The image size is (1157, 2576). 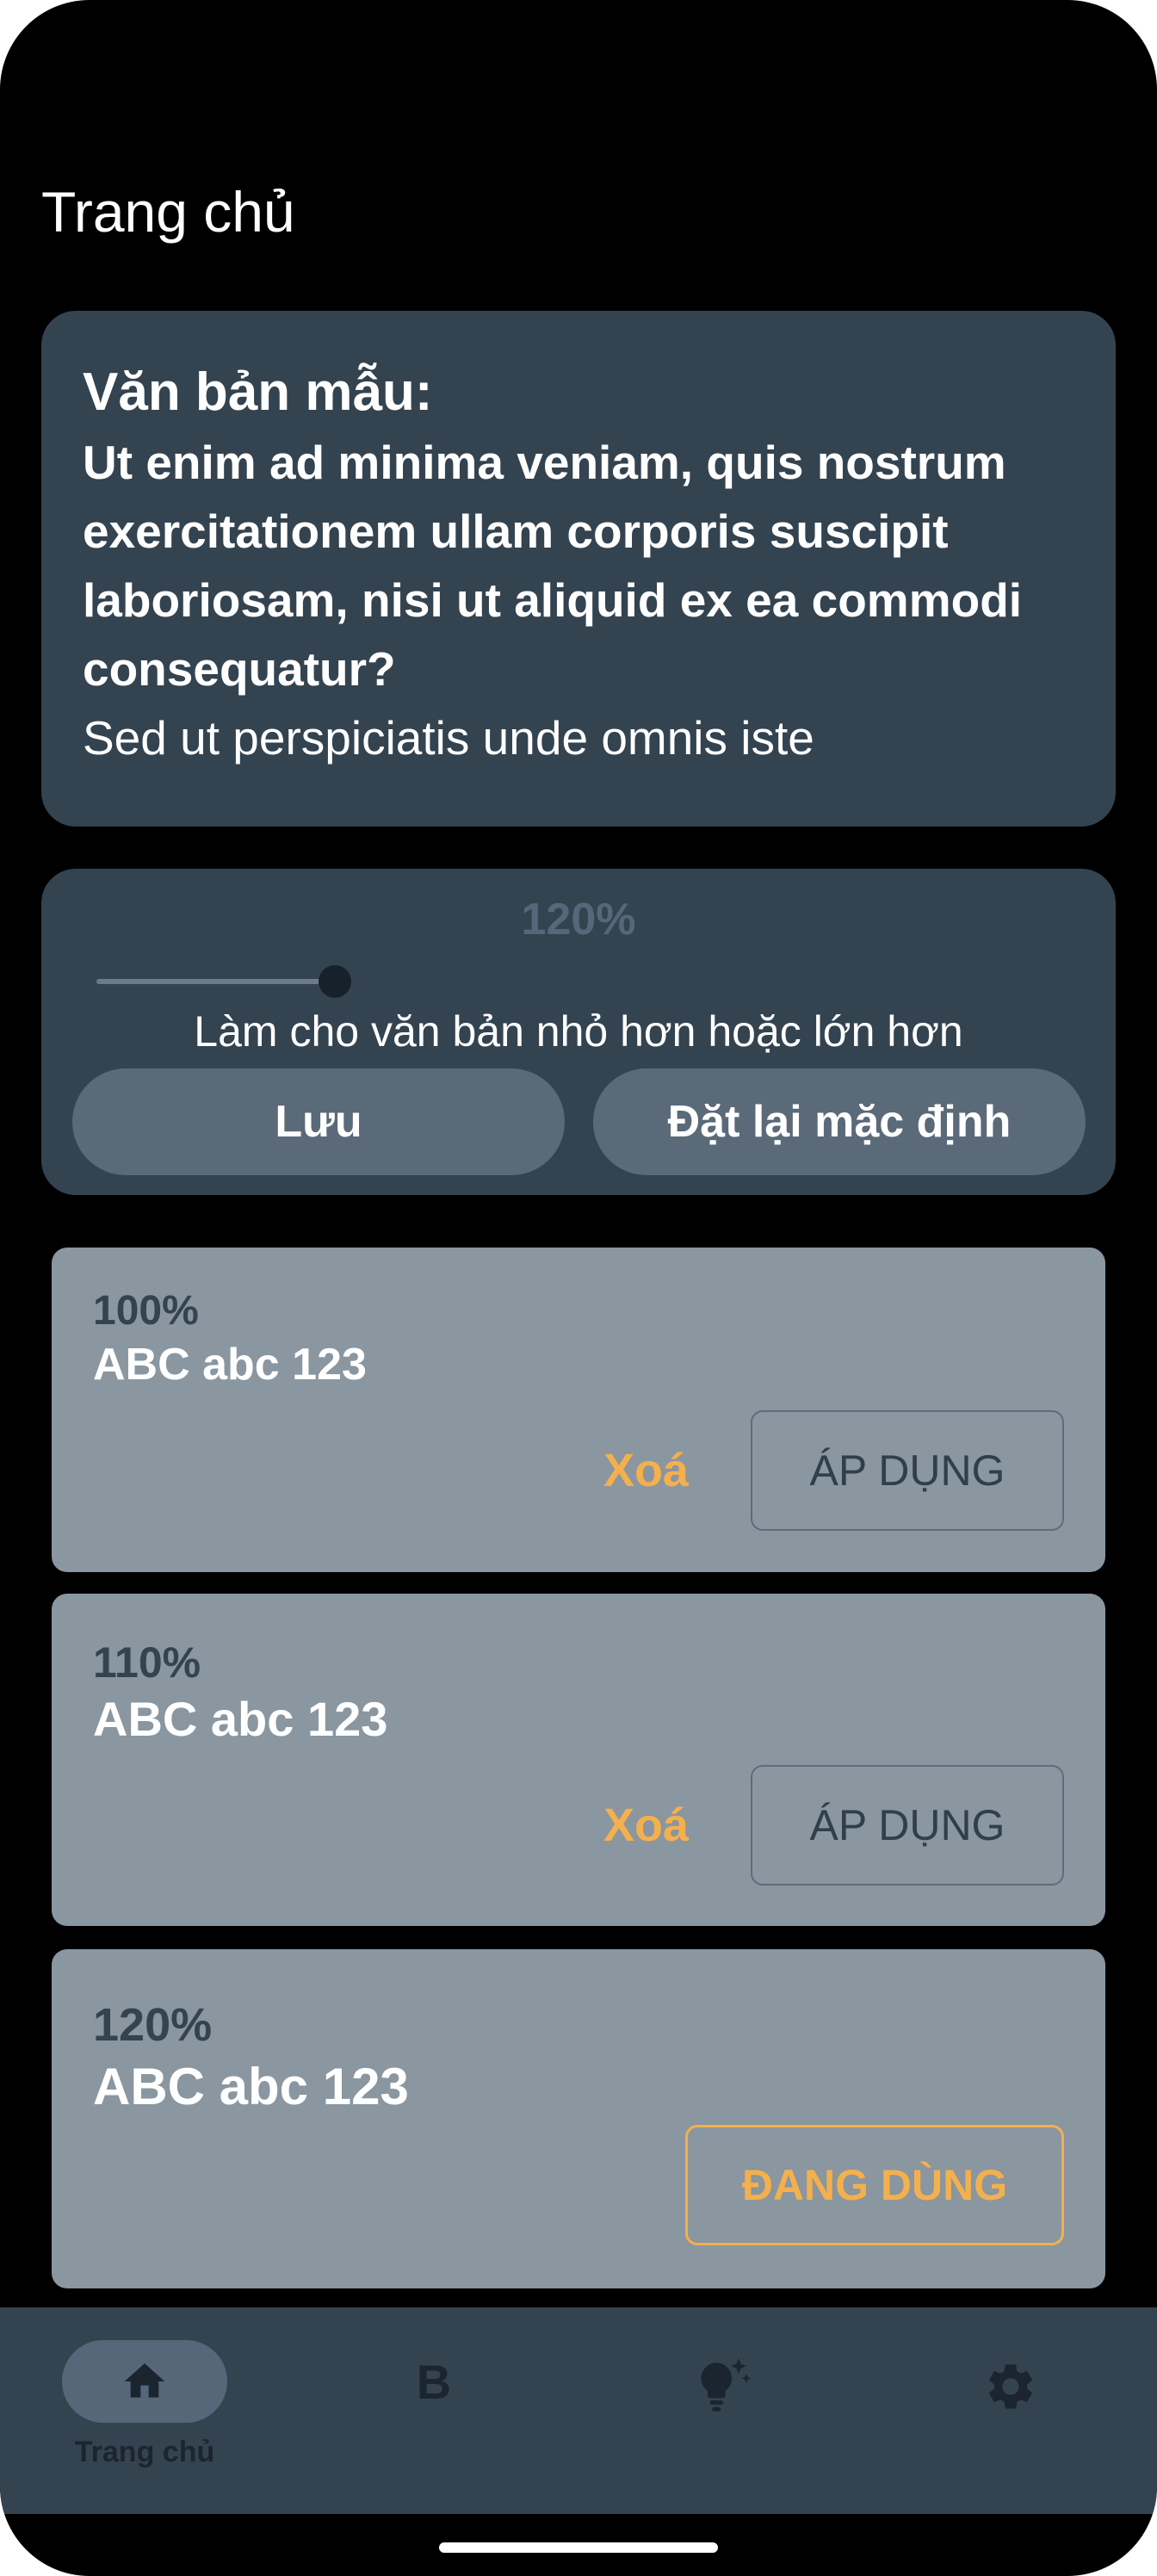 What do you see at coordinates (145, 2381) in the screenshot?
I see `home-icon` at bounding box center [145, 2381].